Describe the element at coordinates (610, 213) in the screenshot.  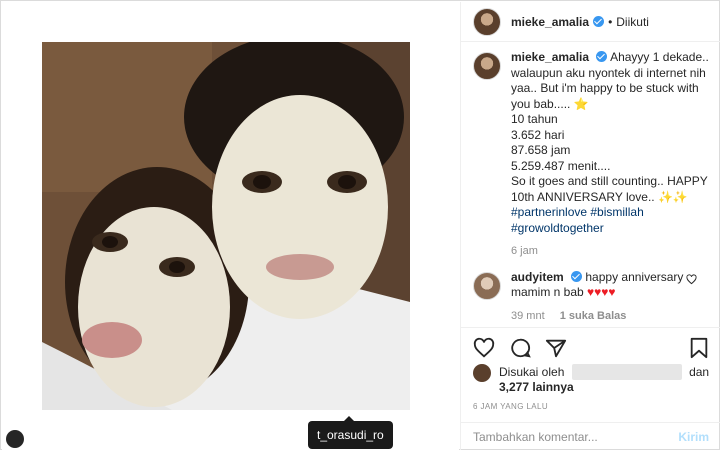
I see `hashtag-link: #partnerinlove #bismillah` at that location.